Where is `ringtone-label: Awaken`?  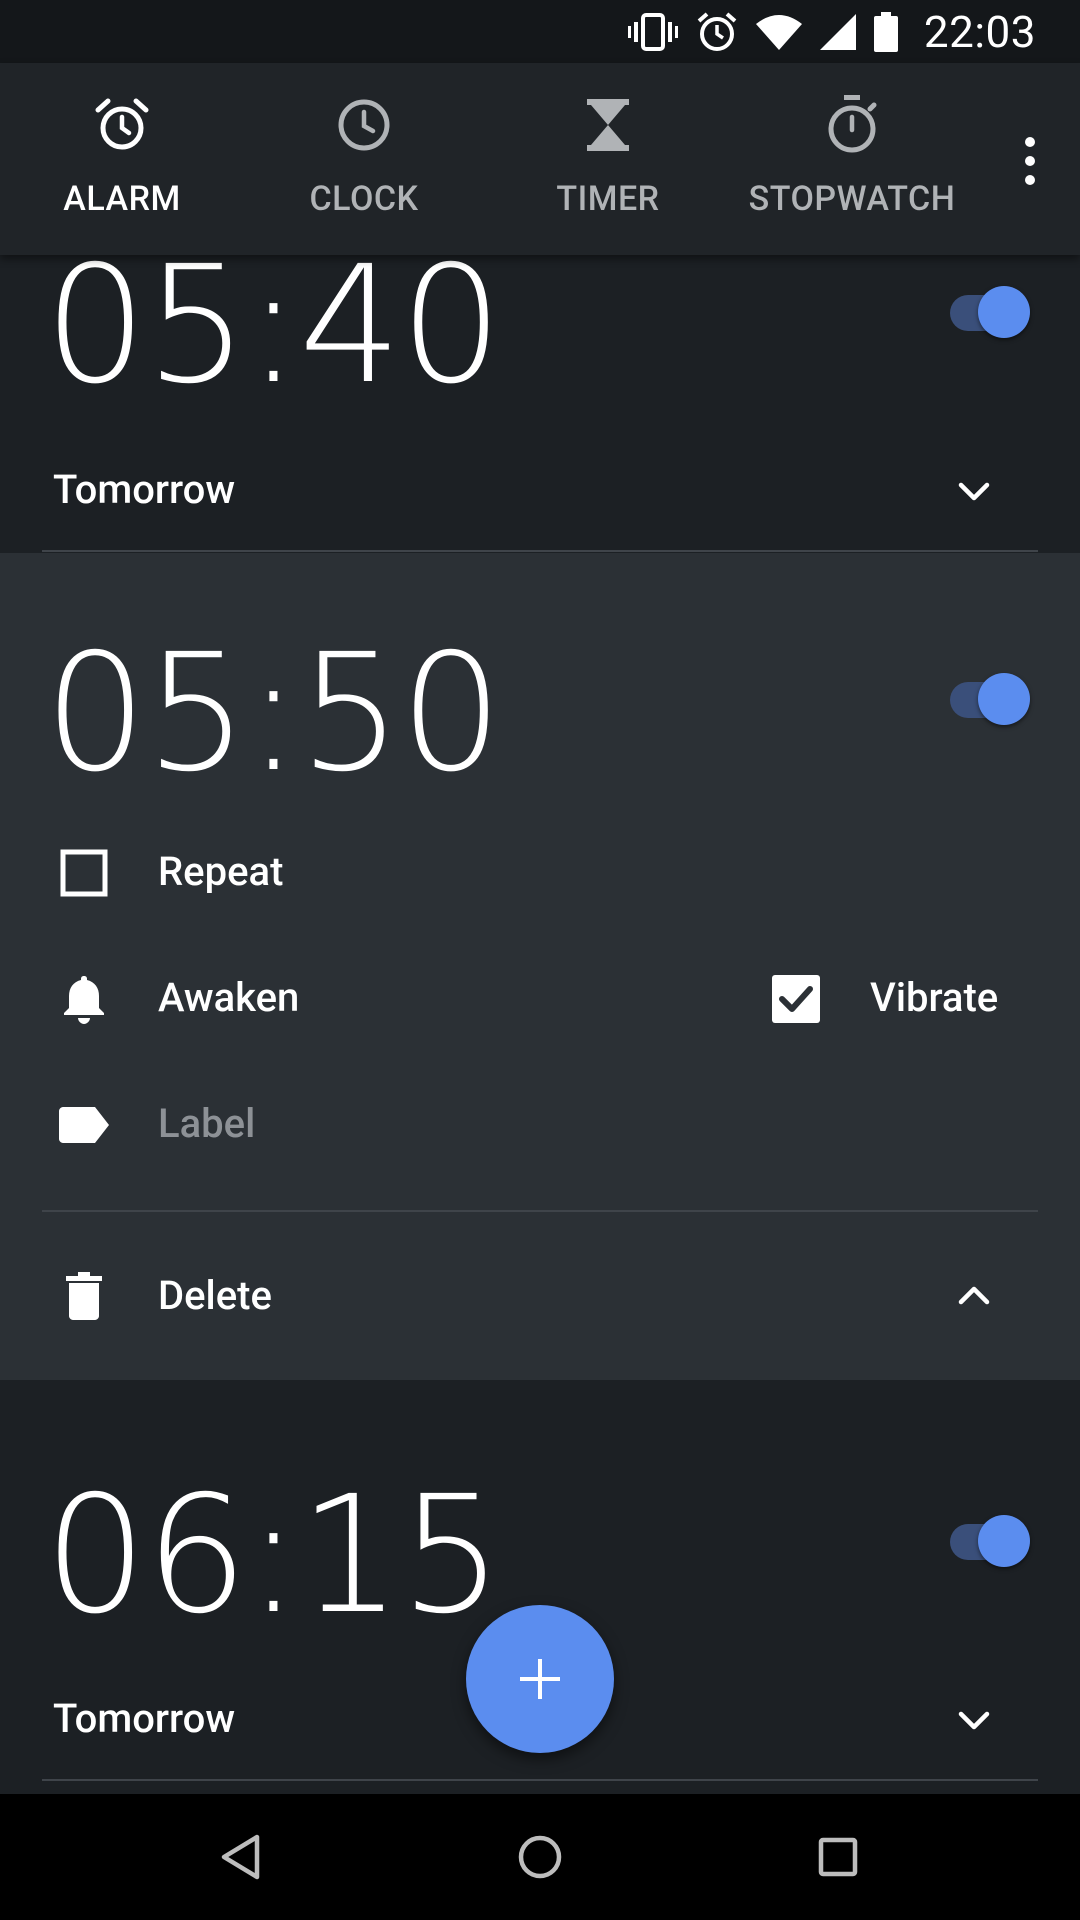 ringtone-label: Awaken is located at coordinates (228, 997).